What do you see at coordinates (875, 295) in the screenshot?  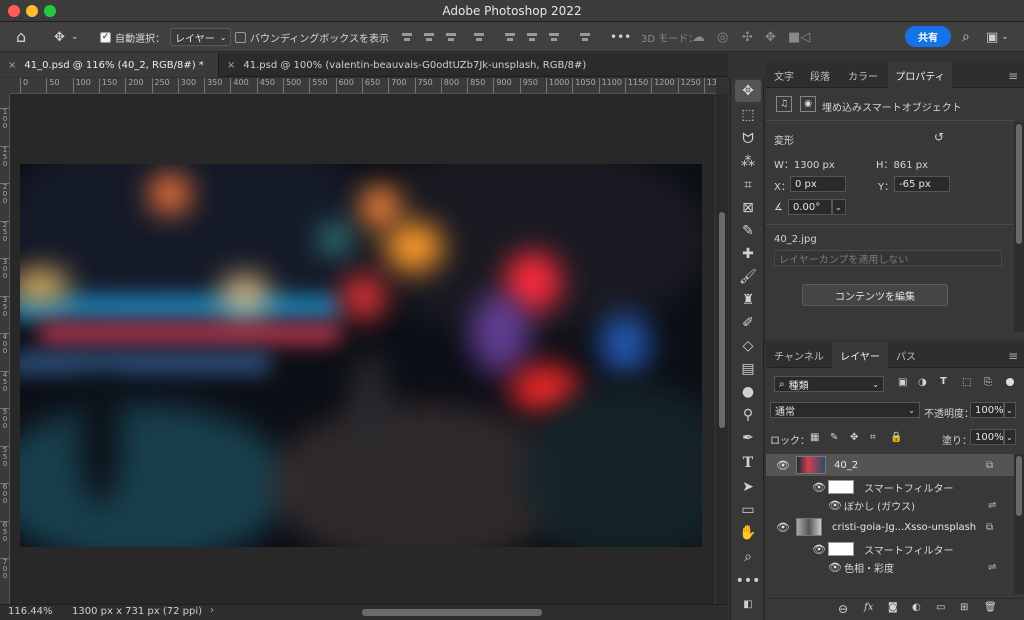 I see `edit-contents-button: コンテンツを編集` at bounding box center [875, 295].